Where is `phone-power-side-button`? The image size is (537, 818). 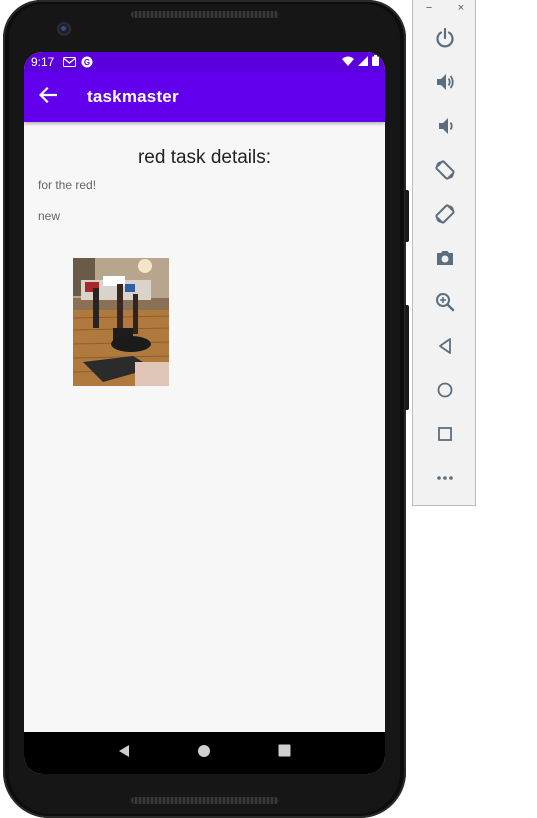
phone-power-side-button is located at coordinates (407, 216).